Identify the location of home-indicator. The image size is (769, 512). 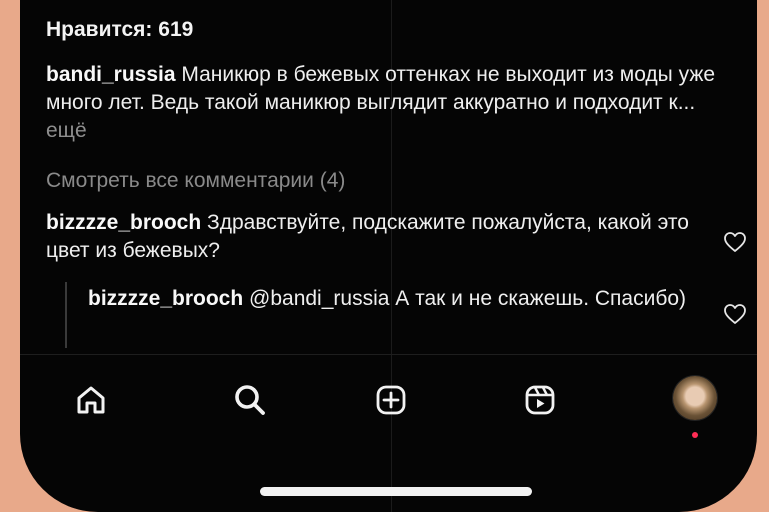
(396, 491).